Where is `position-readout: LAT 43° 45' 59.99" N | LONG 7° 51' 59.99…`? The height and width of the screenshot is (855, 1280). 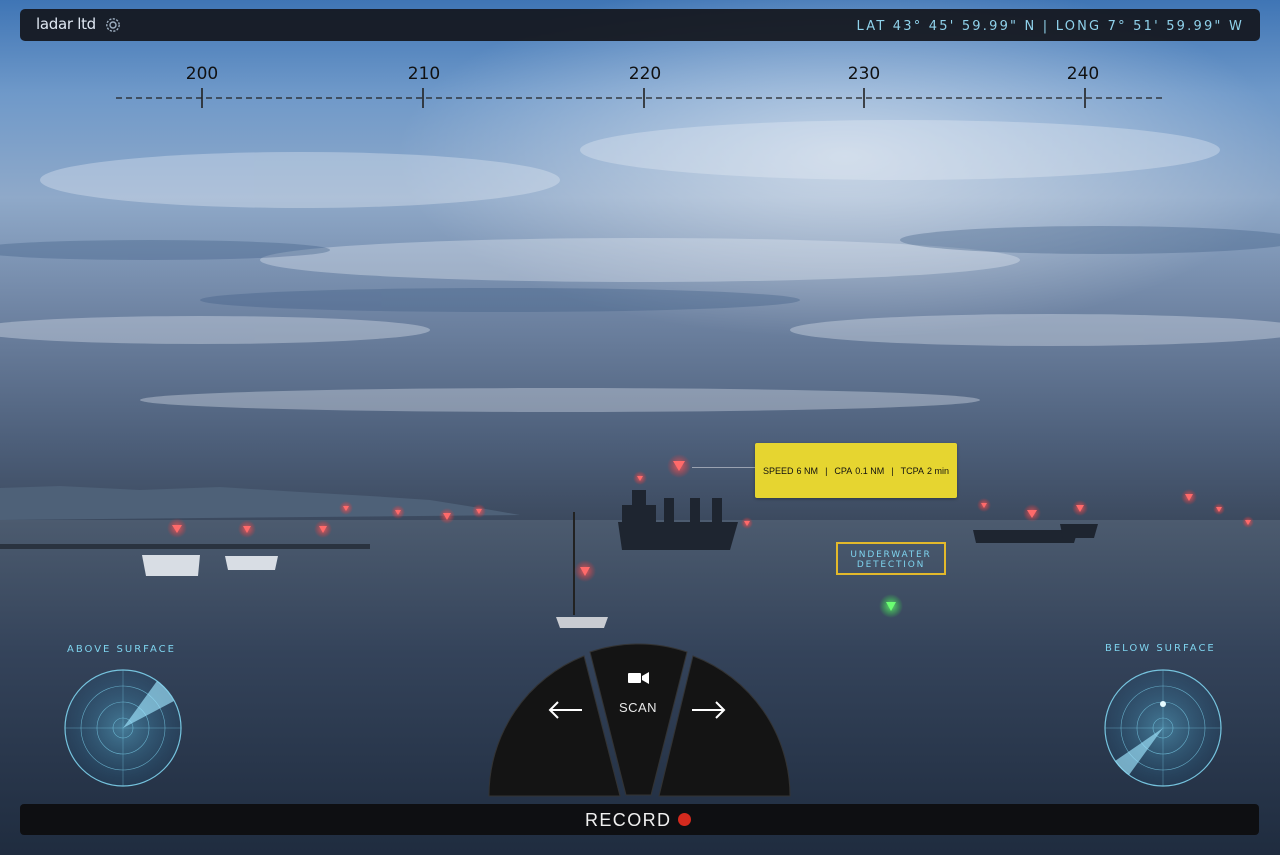 position-readout: LAT 43° 45' 59.99" N | LONG 7° 51' 59.99… is located at coordinates (1050, 26).